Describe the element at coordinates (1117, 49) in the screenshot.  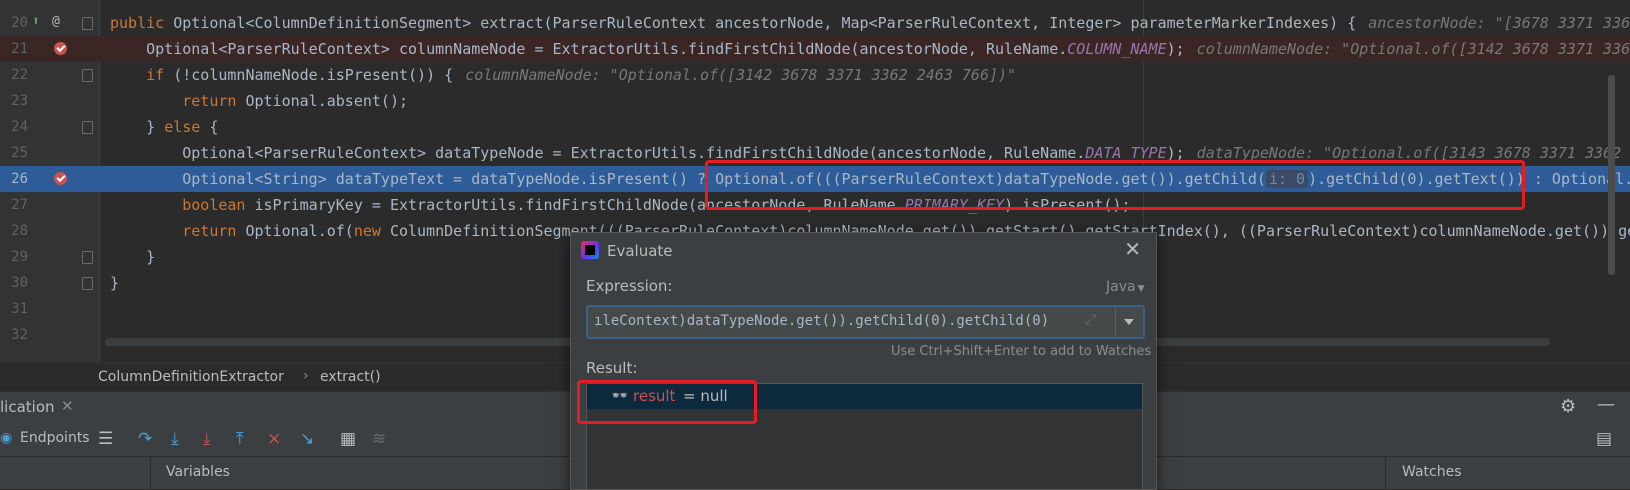
I see `code-constant: COLUMN_NAME` at that location.